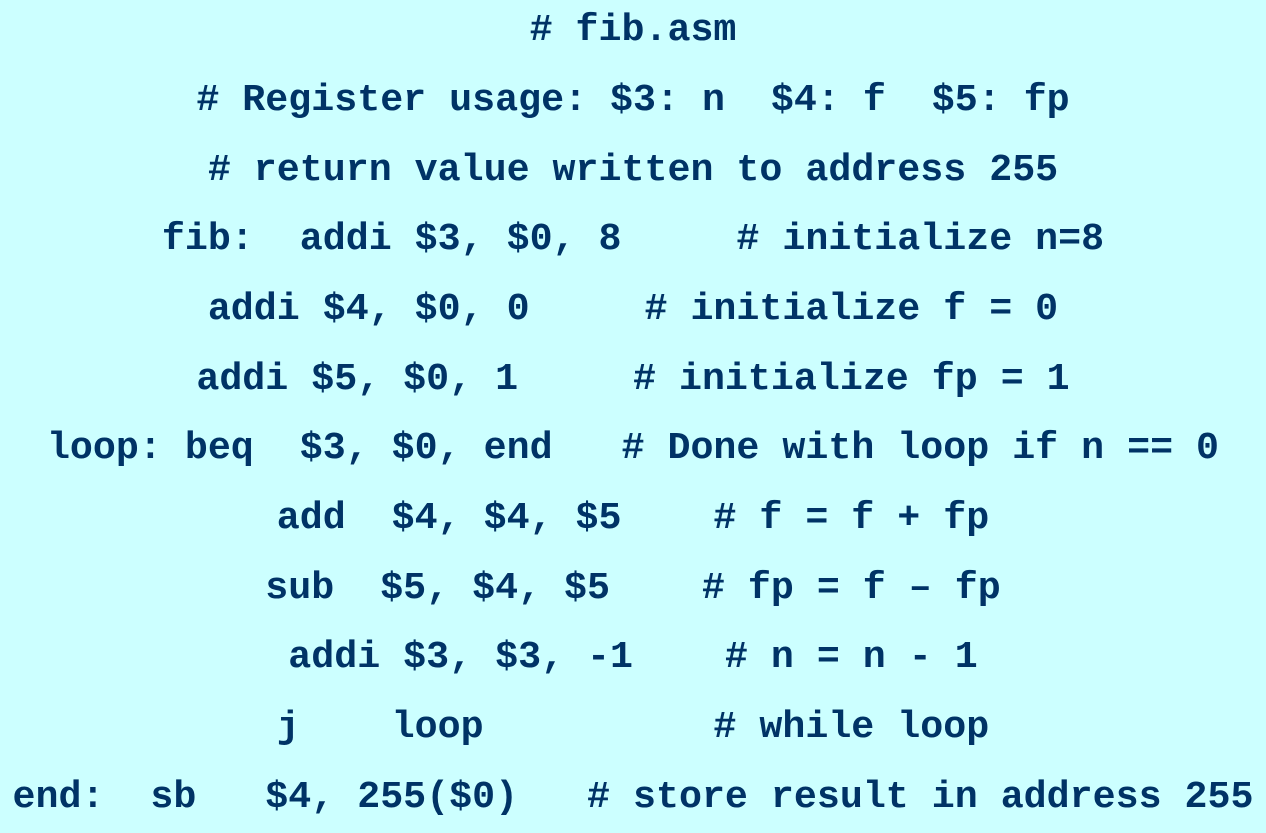 This screenshot has height=833, width=1266. I want to click on code-line: sub $5, $4, $5 # fp = f – fp, so click(633, 588).